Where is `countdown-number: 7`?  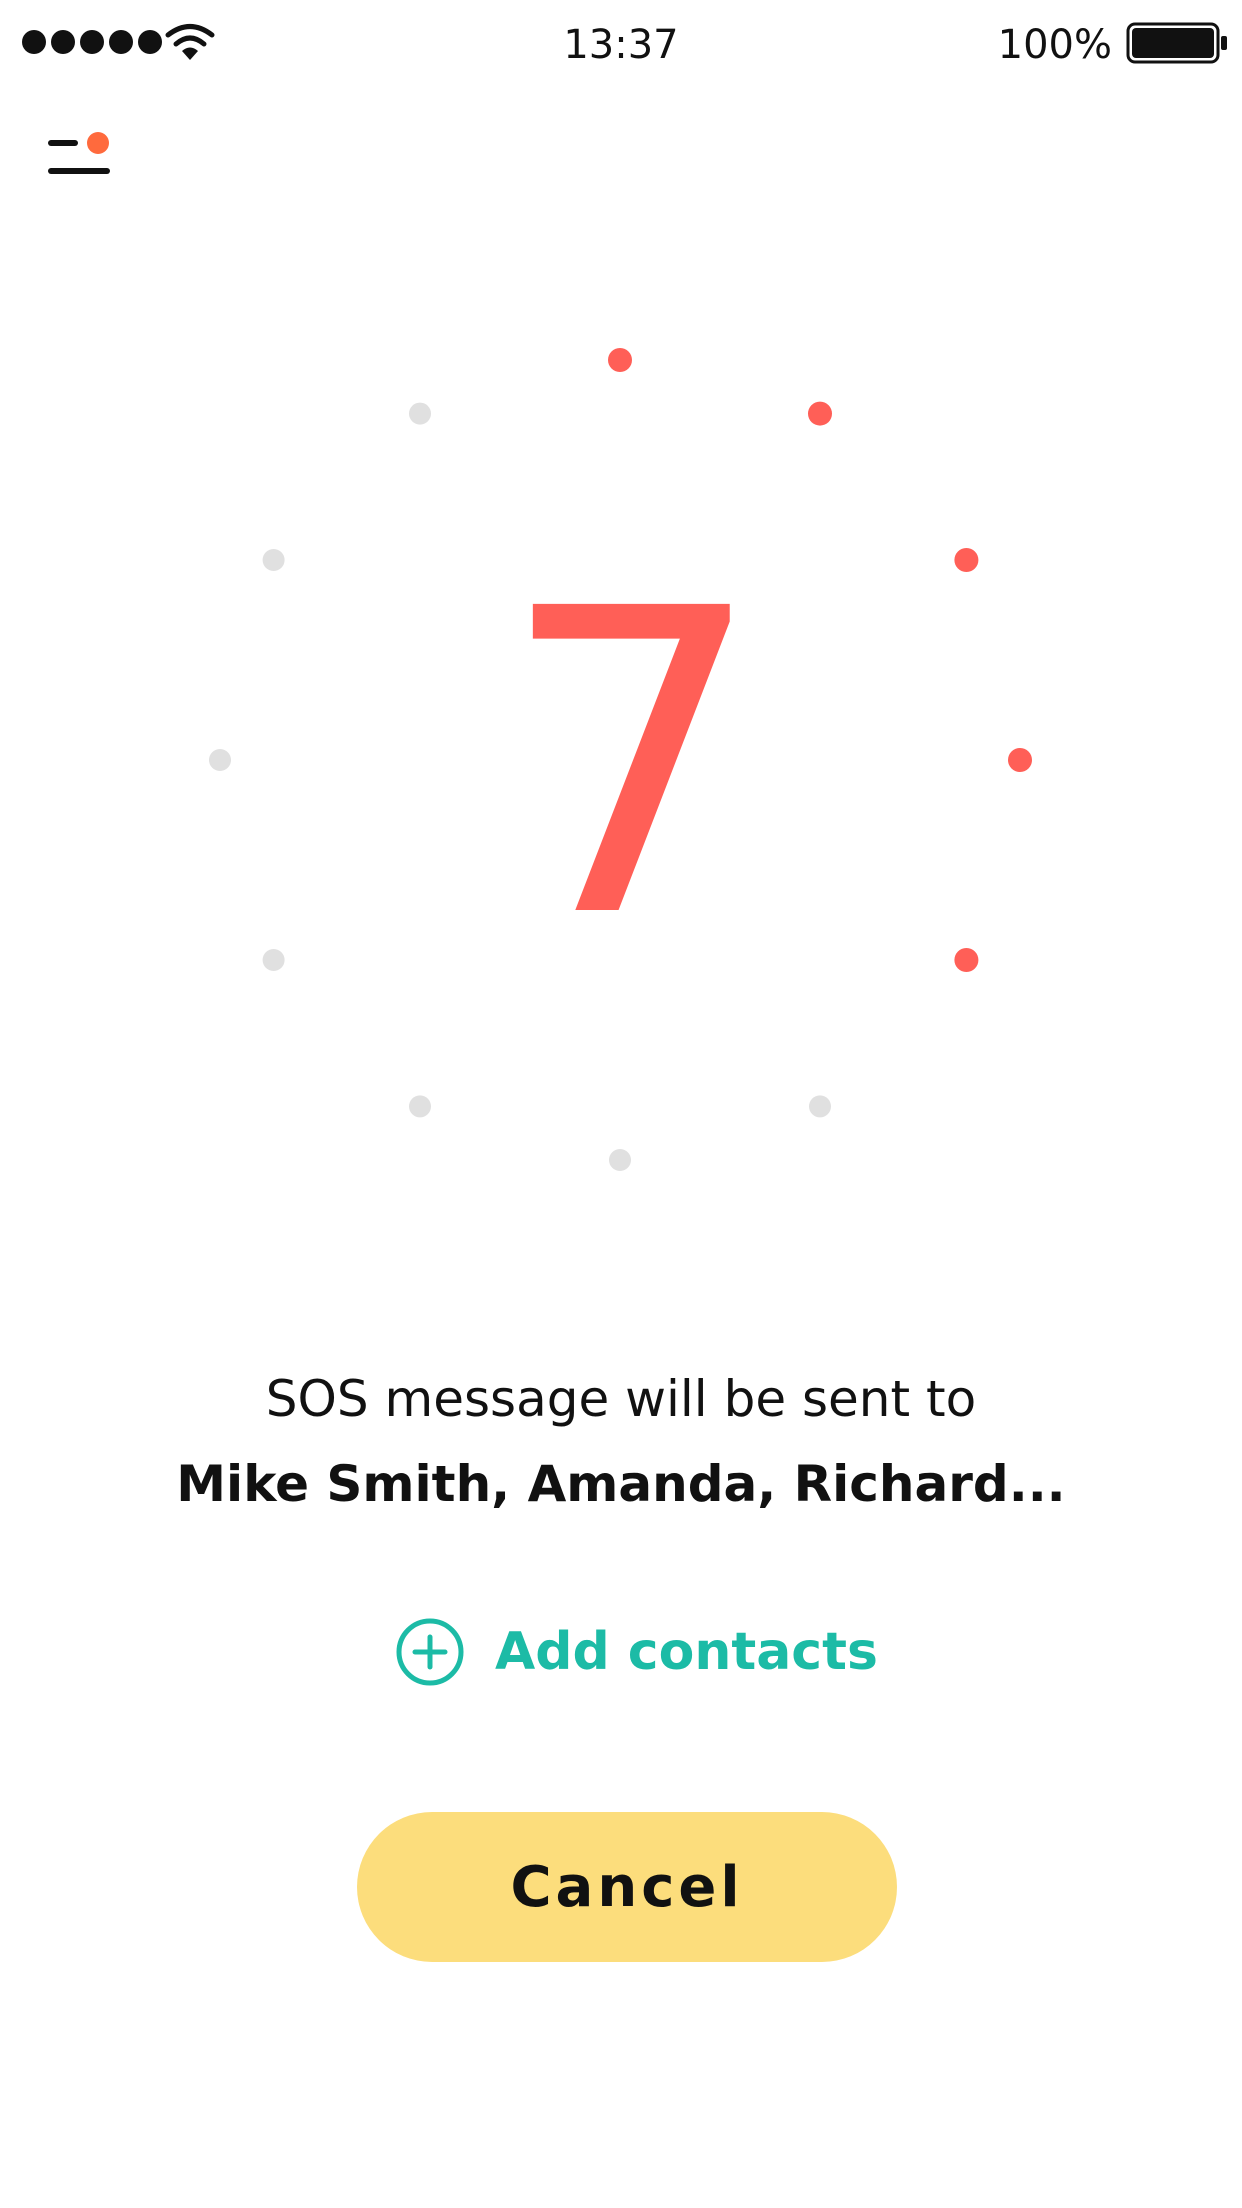 countdown-number: 7 is located at coordinates (631, 765).